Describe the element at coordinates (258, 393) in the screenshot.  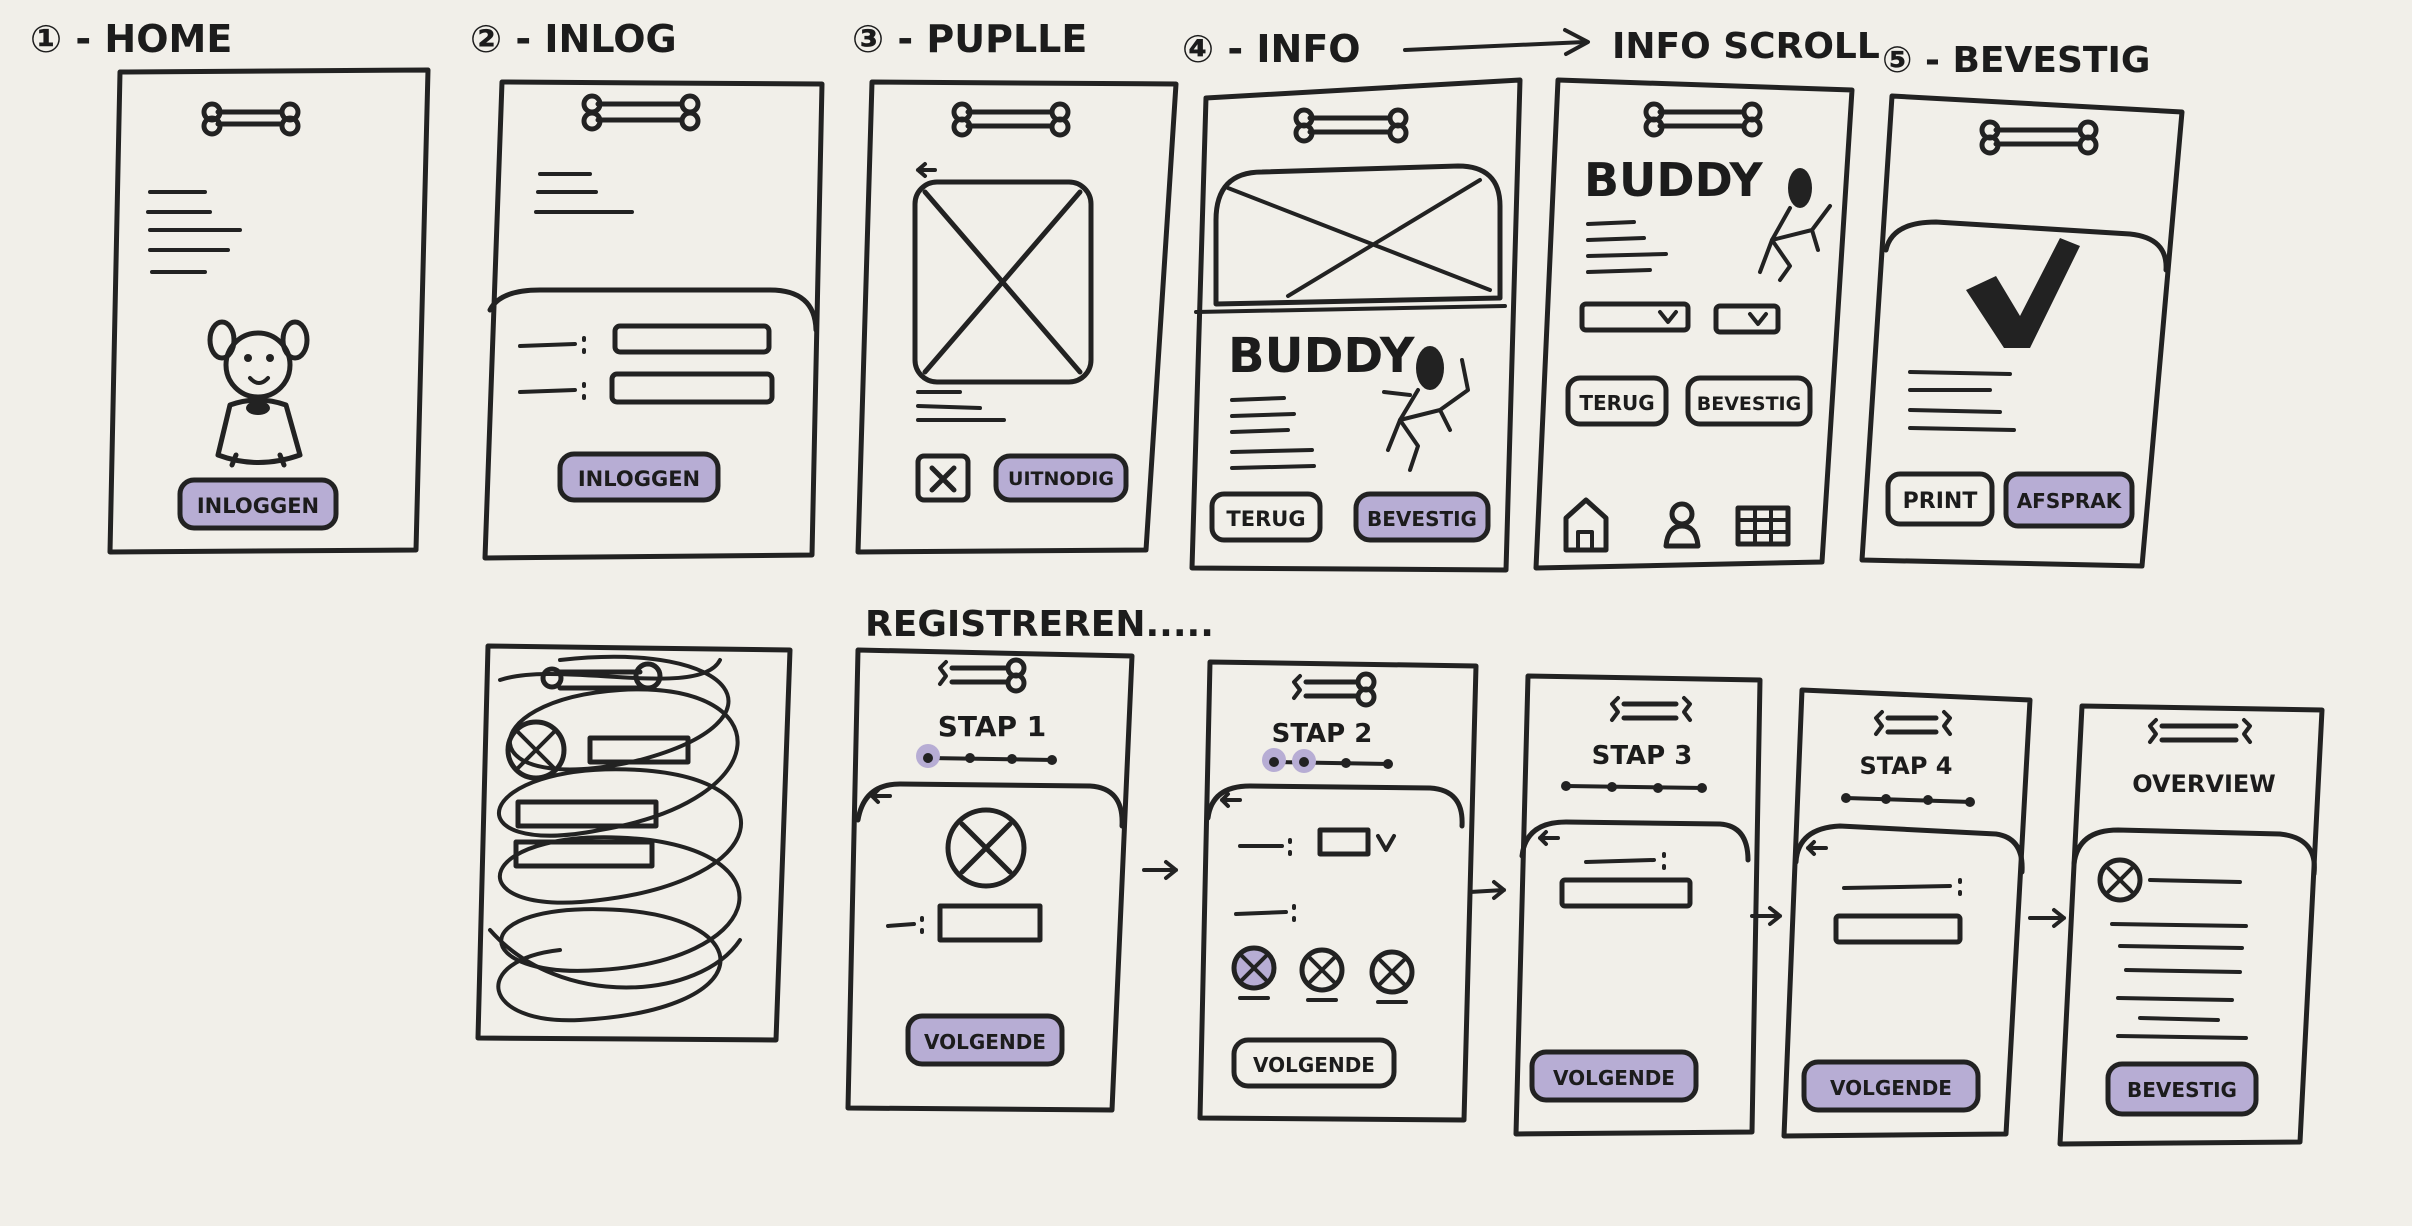
I see `dog-mascot-icon` at that location.